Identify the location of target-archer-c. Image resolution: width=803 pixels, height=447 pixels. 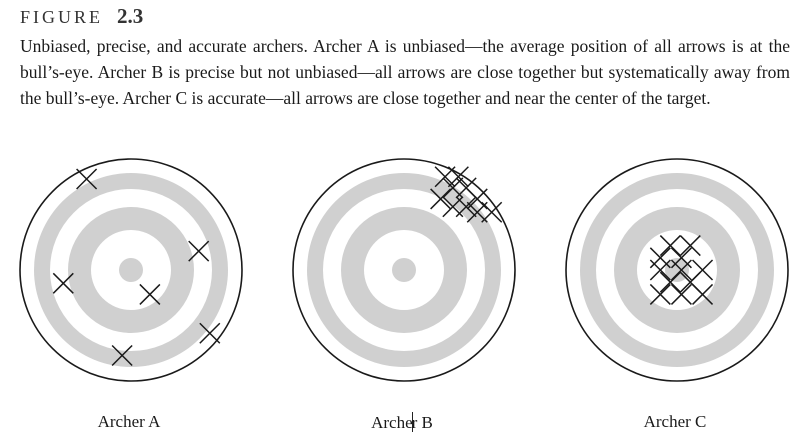
(677, 270).